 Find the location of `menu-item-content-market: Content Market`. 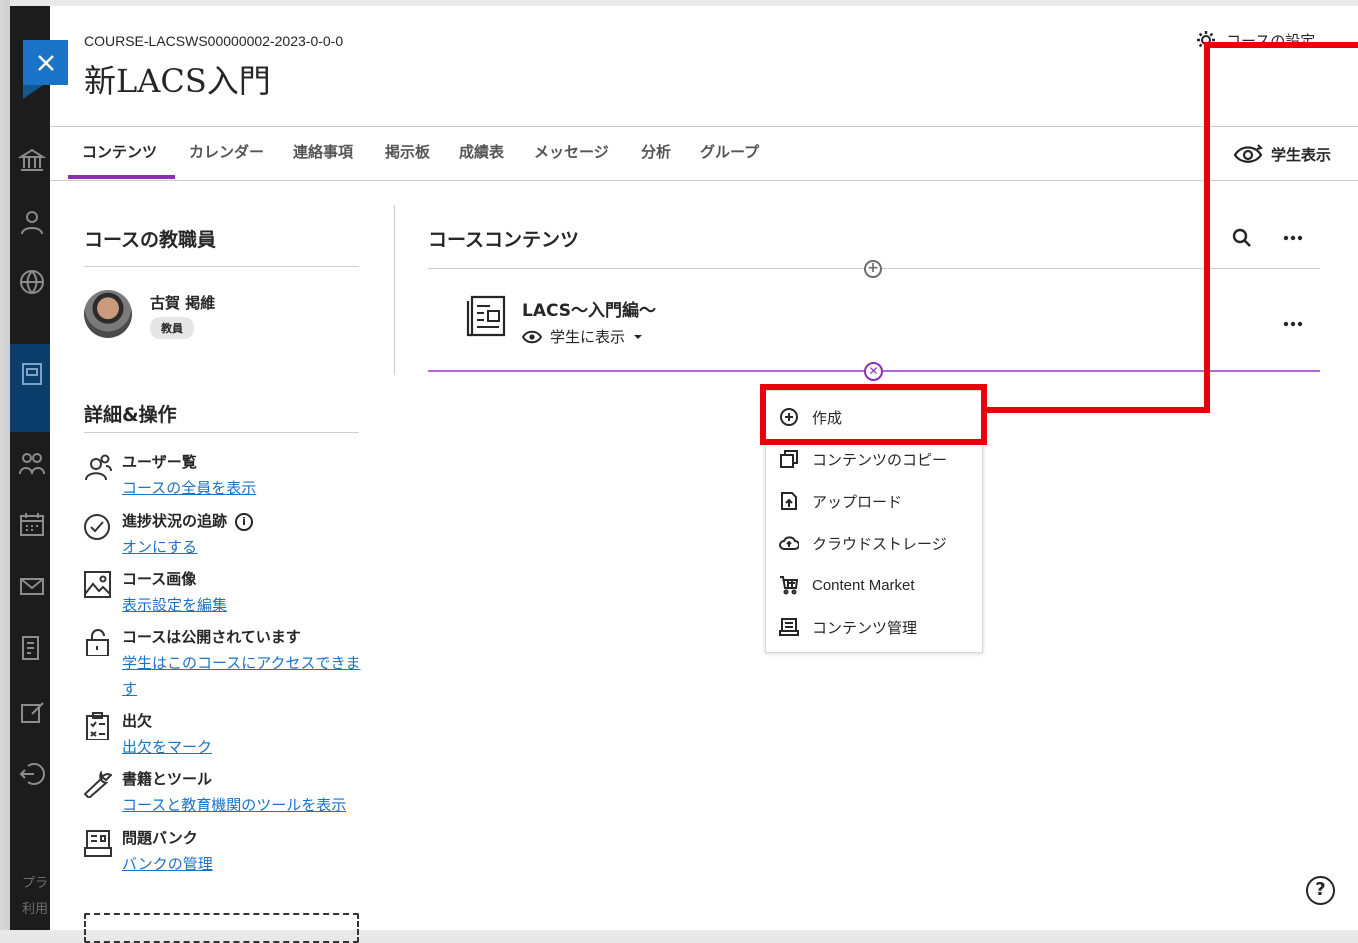

menu-item-content-market: Content Market is located at coordinates (875, 585).